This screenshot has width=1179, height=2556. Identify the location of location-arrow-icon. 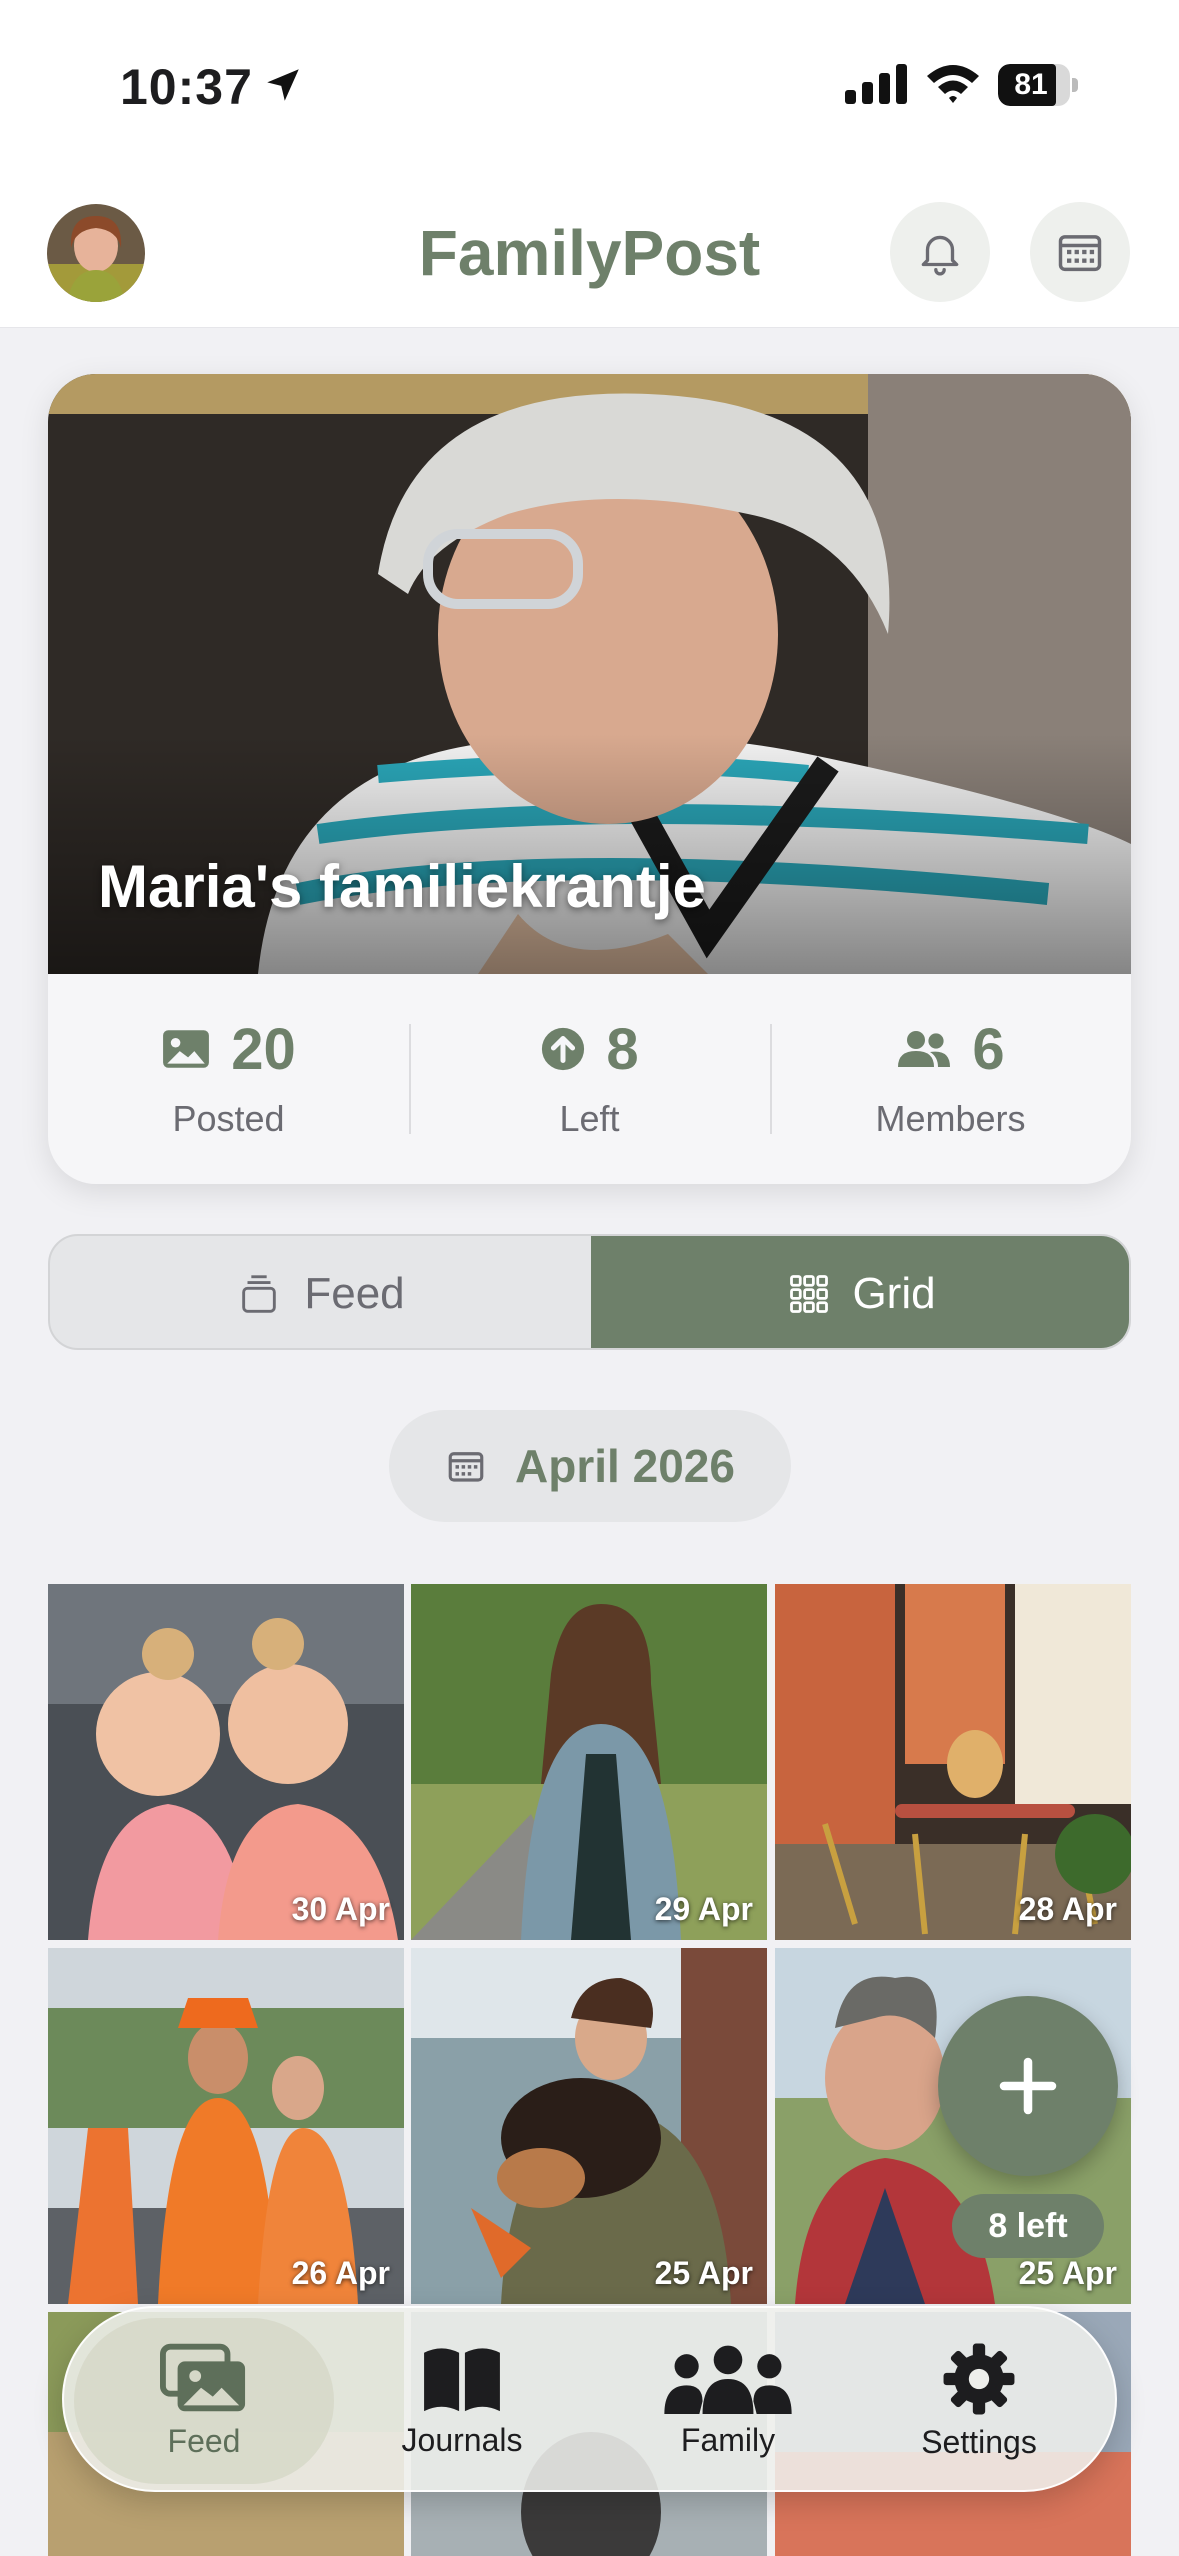
(283, 85).